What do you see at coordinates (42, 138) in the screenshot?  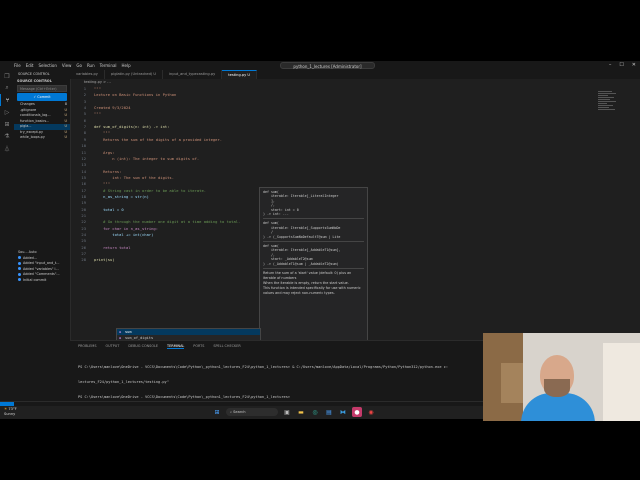 I see `change-item: while_loops.py U` at bounding box center [42, 138].